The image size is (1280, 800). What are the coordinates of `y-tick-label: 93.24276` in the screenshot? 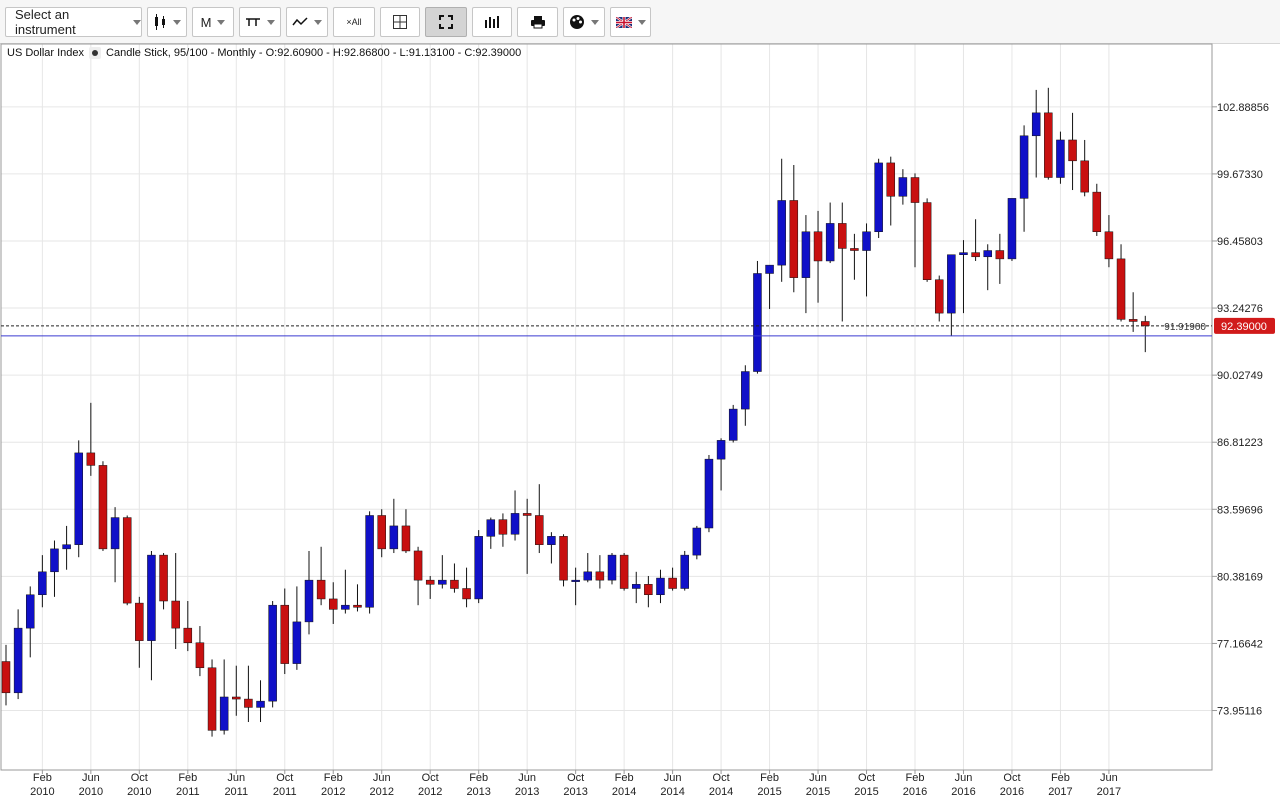 It's located at (1240, 309).